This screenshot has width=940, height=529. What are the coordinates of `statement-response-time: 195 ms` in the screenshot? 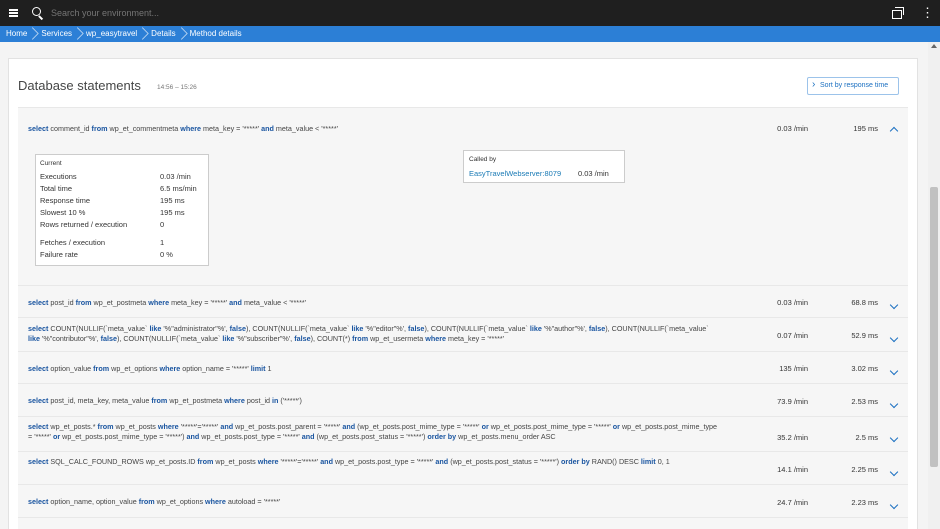 It's located at (865, 128).